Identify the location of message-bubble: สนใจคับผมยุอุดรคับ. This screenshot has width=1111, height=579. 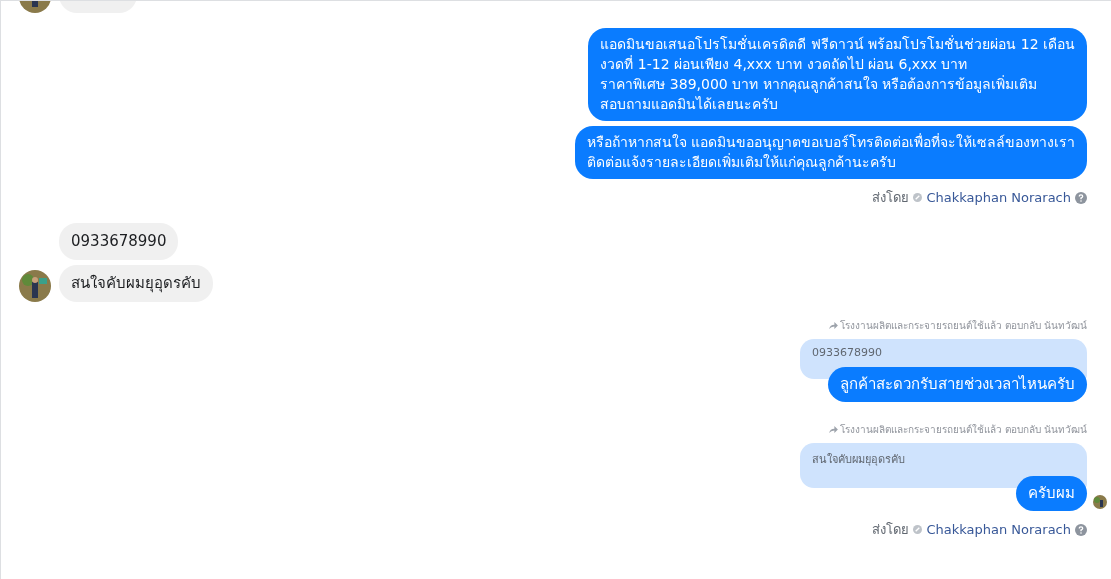
(136, 283).